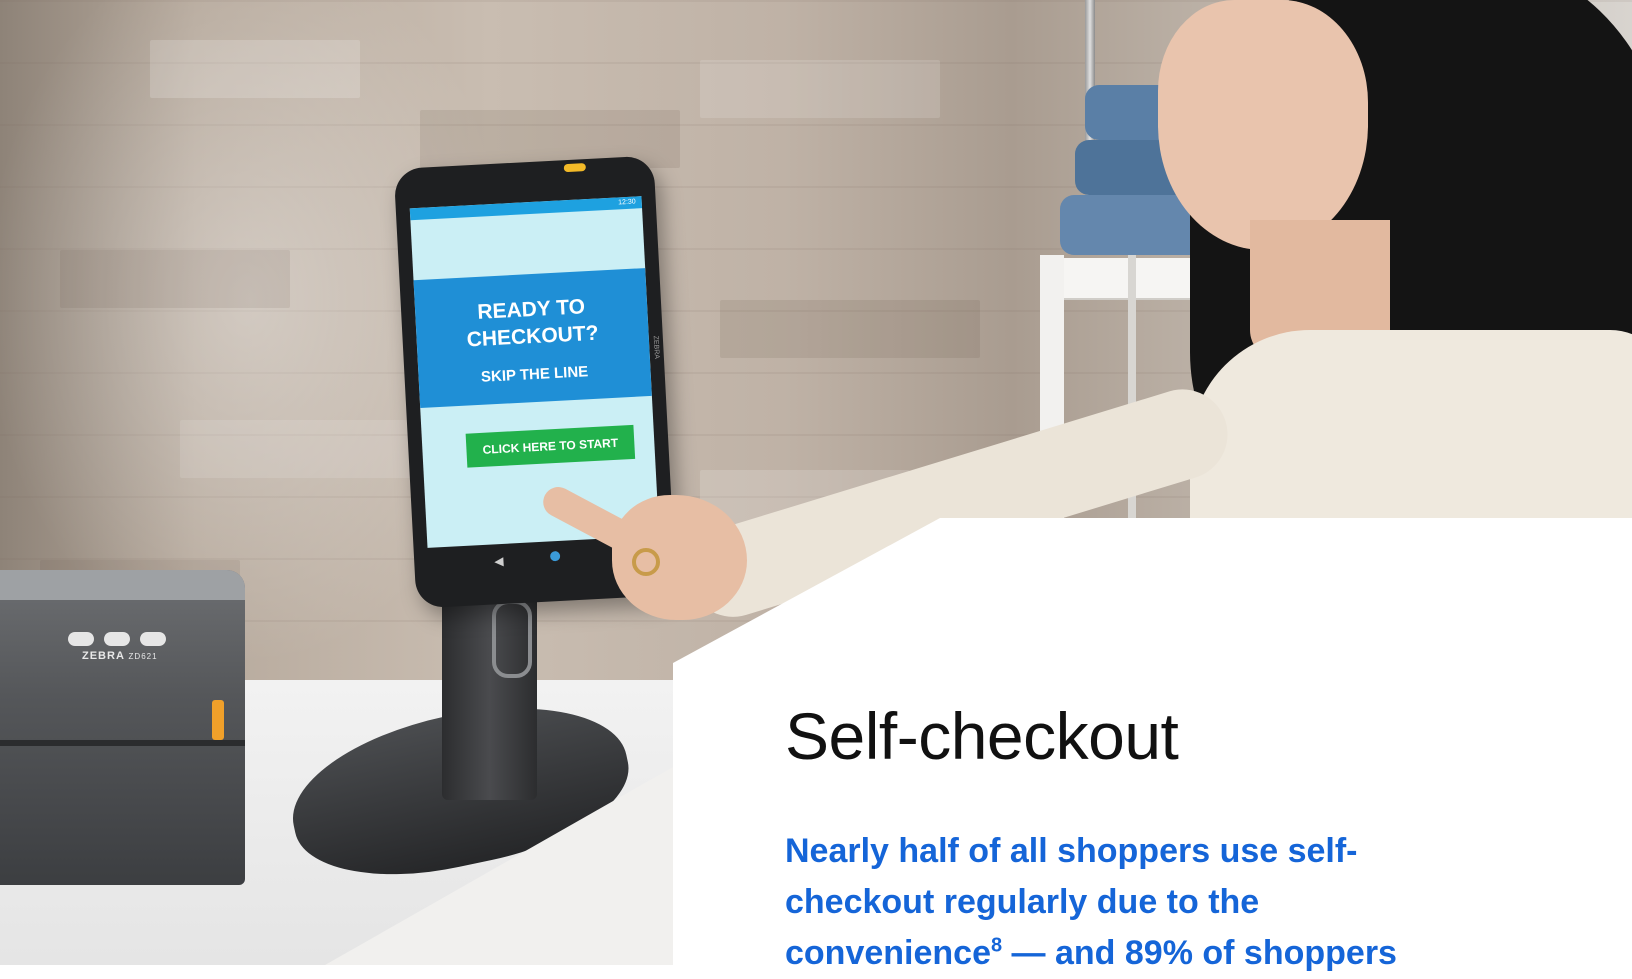 The image size is (1632, 979). I want to click on page-title: Self-checkout, so click(982, 736).